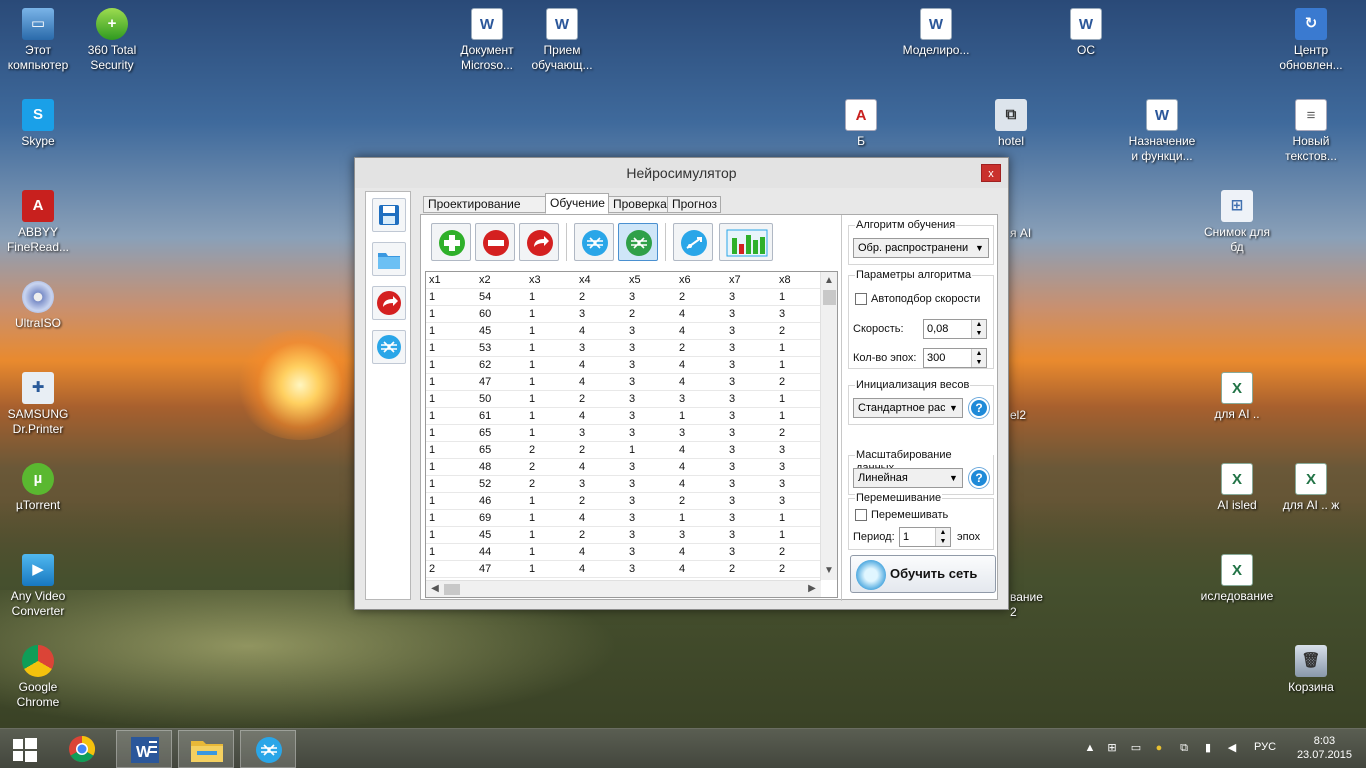 This screenshot has width=1366, height=768. I want to click on table-cell: 53, so click(501, 348).